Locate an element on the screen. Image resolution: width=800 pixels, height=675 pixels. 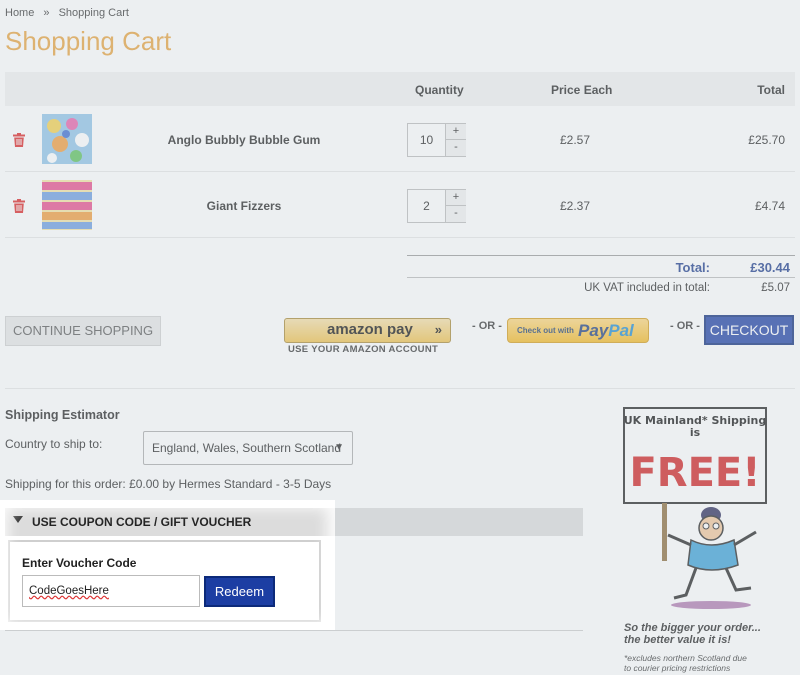
chevron-down-icon: ▼ is located at coordinates (339, 447).